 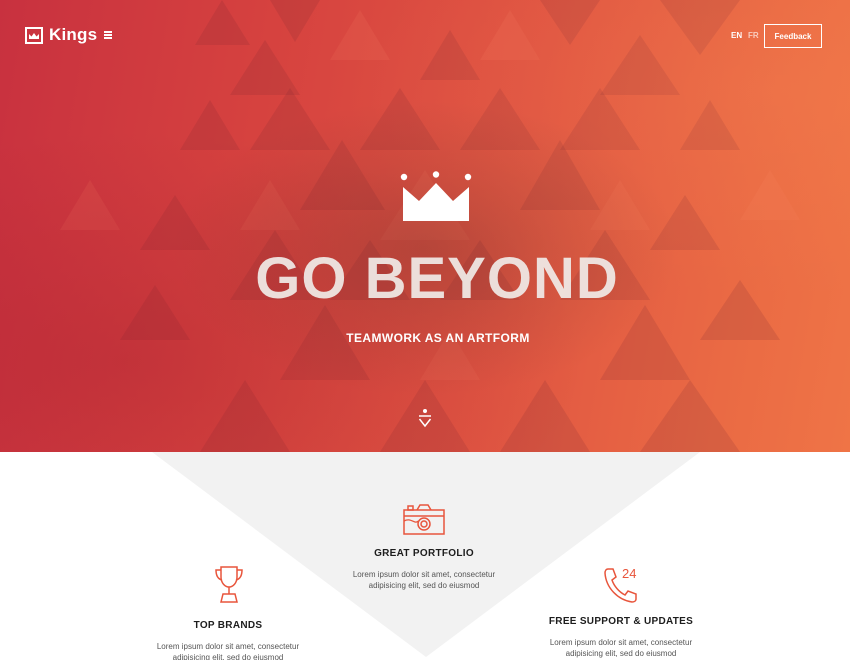 I want to click on crown-icon, so click(x=436, y=196).